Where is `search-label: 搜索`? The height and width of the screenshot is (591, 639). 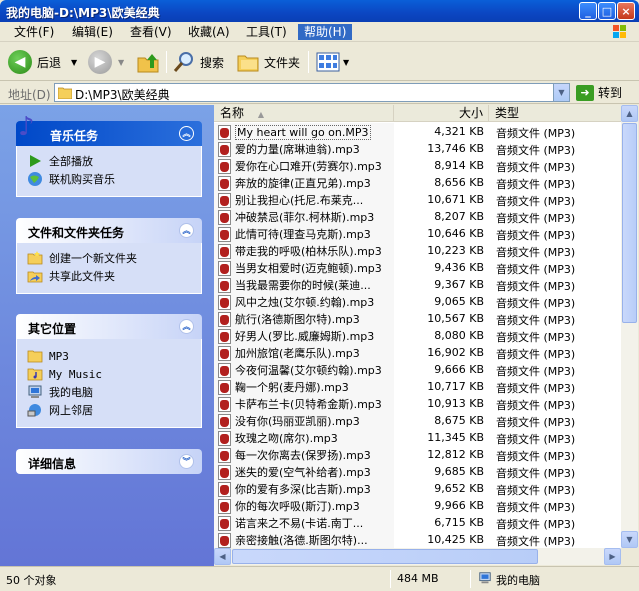
search-label: 搜索 is located at coordinates (212, 62).